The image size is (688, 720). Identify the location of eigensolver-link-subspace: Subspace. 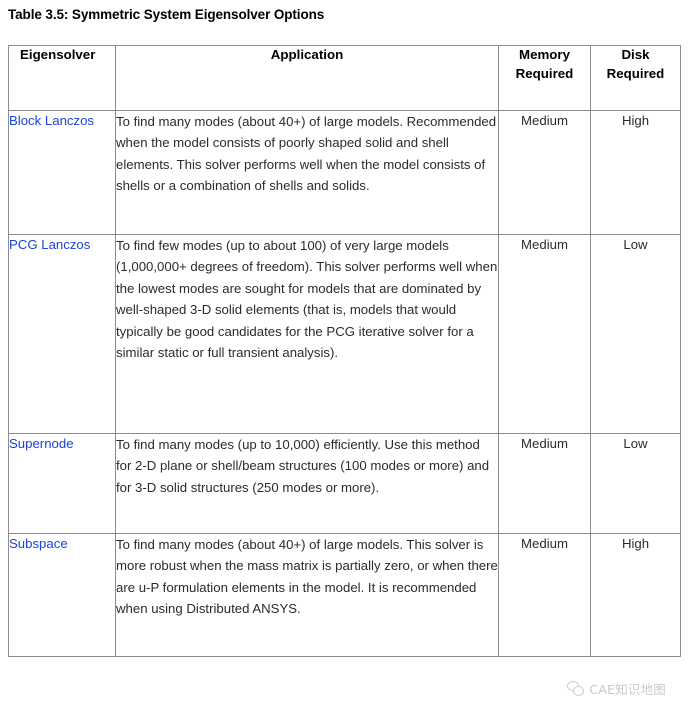
(38, 544).